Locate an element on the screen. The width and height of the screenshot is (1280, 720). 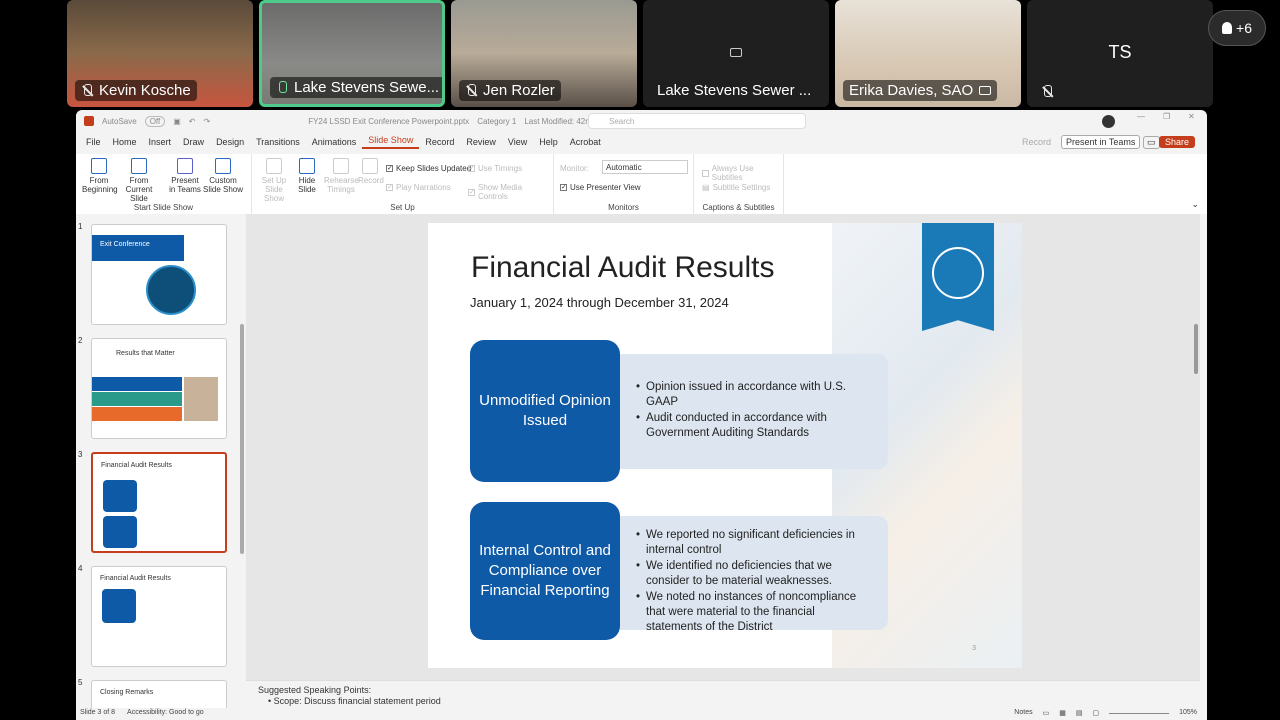
slide-sorter-icon: ▦ is located at coordinates (1062, 714).